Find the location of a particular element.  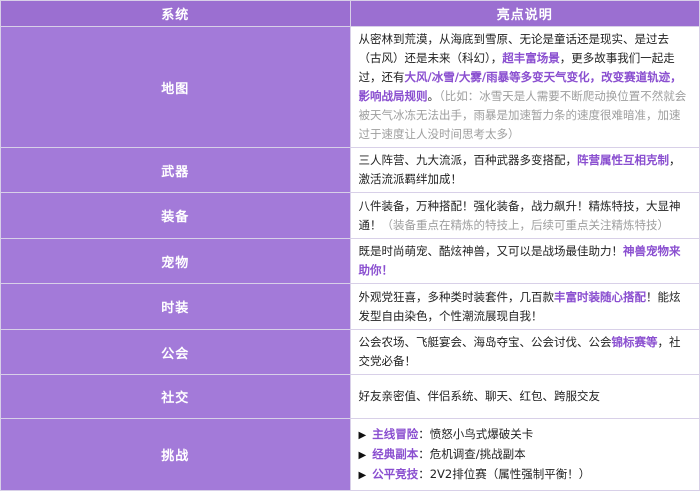

challenge-text: ：2V2排位赛（属性强制平衡！） is located at coordinates (504, 473).